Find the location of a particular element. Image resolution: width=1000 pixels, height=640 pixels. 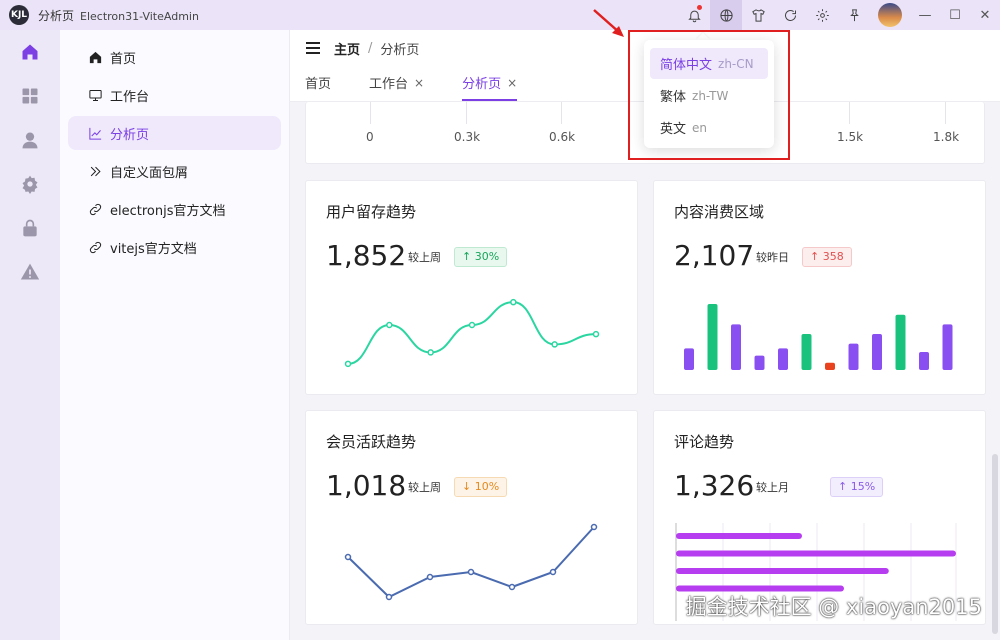

pin-icon is located at coordinates (854, 14).